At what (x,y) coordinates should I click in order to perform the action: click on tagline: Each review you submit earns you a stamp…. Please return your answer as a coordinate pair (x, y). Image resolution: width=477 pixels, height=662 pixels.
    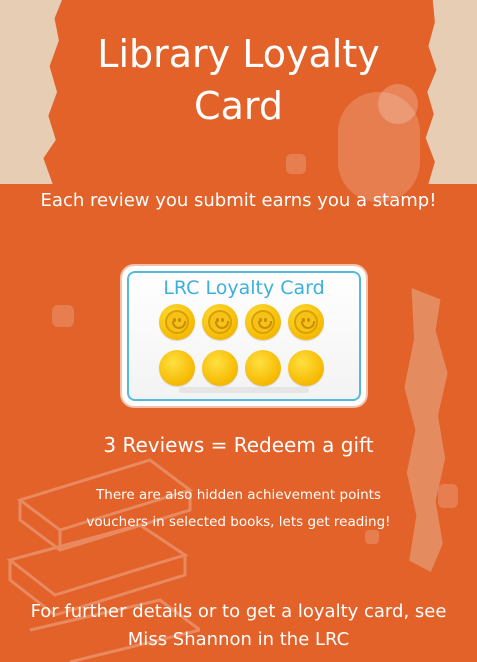
    Looking at the image, I should click on (238, 200).